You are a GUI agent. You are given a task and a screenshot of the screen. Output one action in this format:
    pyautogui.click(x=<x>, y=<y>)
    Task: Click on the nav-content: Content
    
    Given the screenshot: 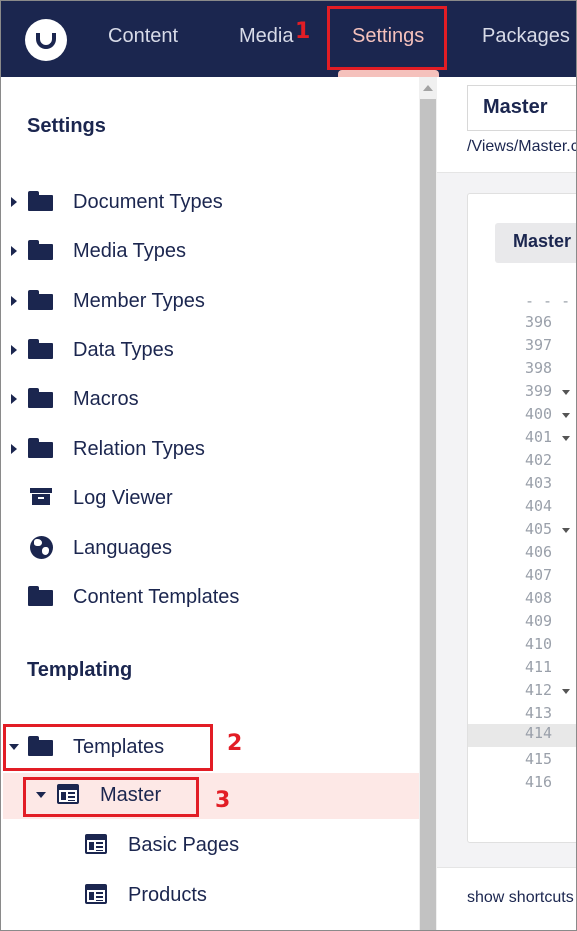 What is the action you would take?
    pyautogui.click(x=143, y=36)
    